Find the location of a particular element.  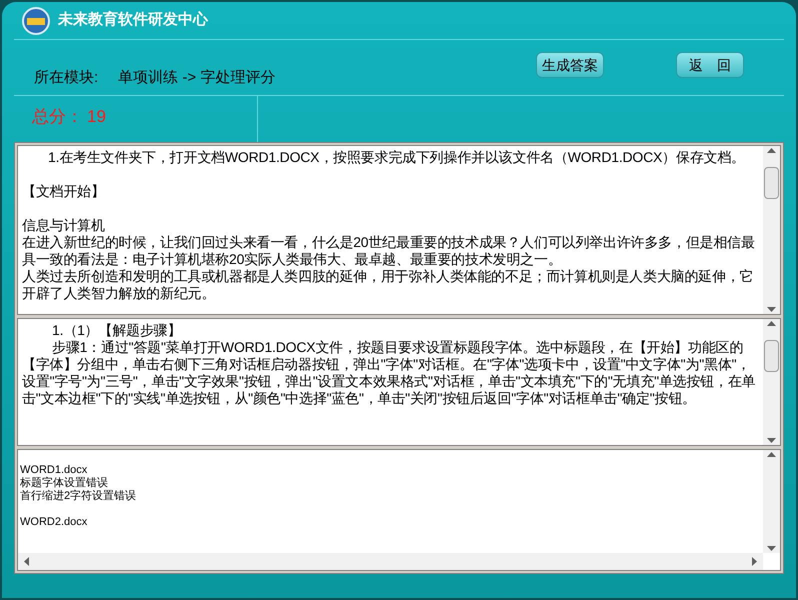

step-text: 步骤1：通过"答题"菜单打开WORD1.DOCX文件，按题目要求设置标题段字体。选中标题段，在【开始】功能区的【字体】分组中，单击右侧下三角对话框启动器按钮，弹出"字体"对话框。在"字体"选项卡中，设置"中文字体"为"黑体"，设置"字号"为"三号"，单击"文字效果"按钮，弹出"设置文本效果格式"对话框，单击"文本填充"下的"无填充"单选按钮，在单击"文本边框"下的"实线"单选按钮，从"颜色"中选择"蓝色"，单击"关闭"按钮后返回"字体"对话框单击"确定"按钮。 is located at coordinates (389, 373).